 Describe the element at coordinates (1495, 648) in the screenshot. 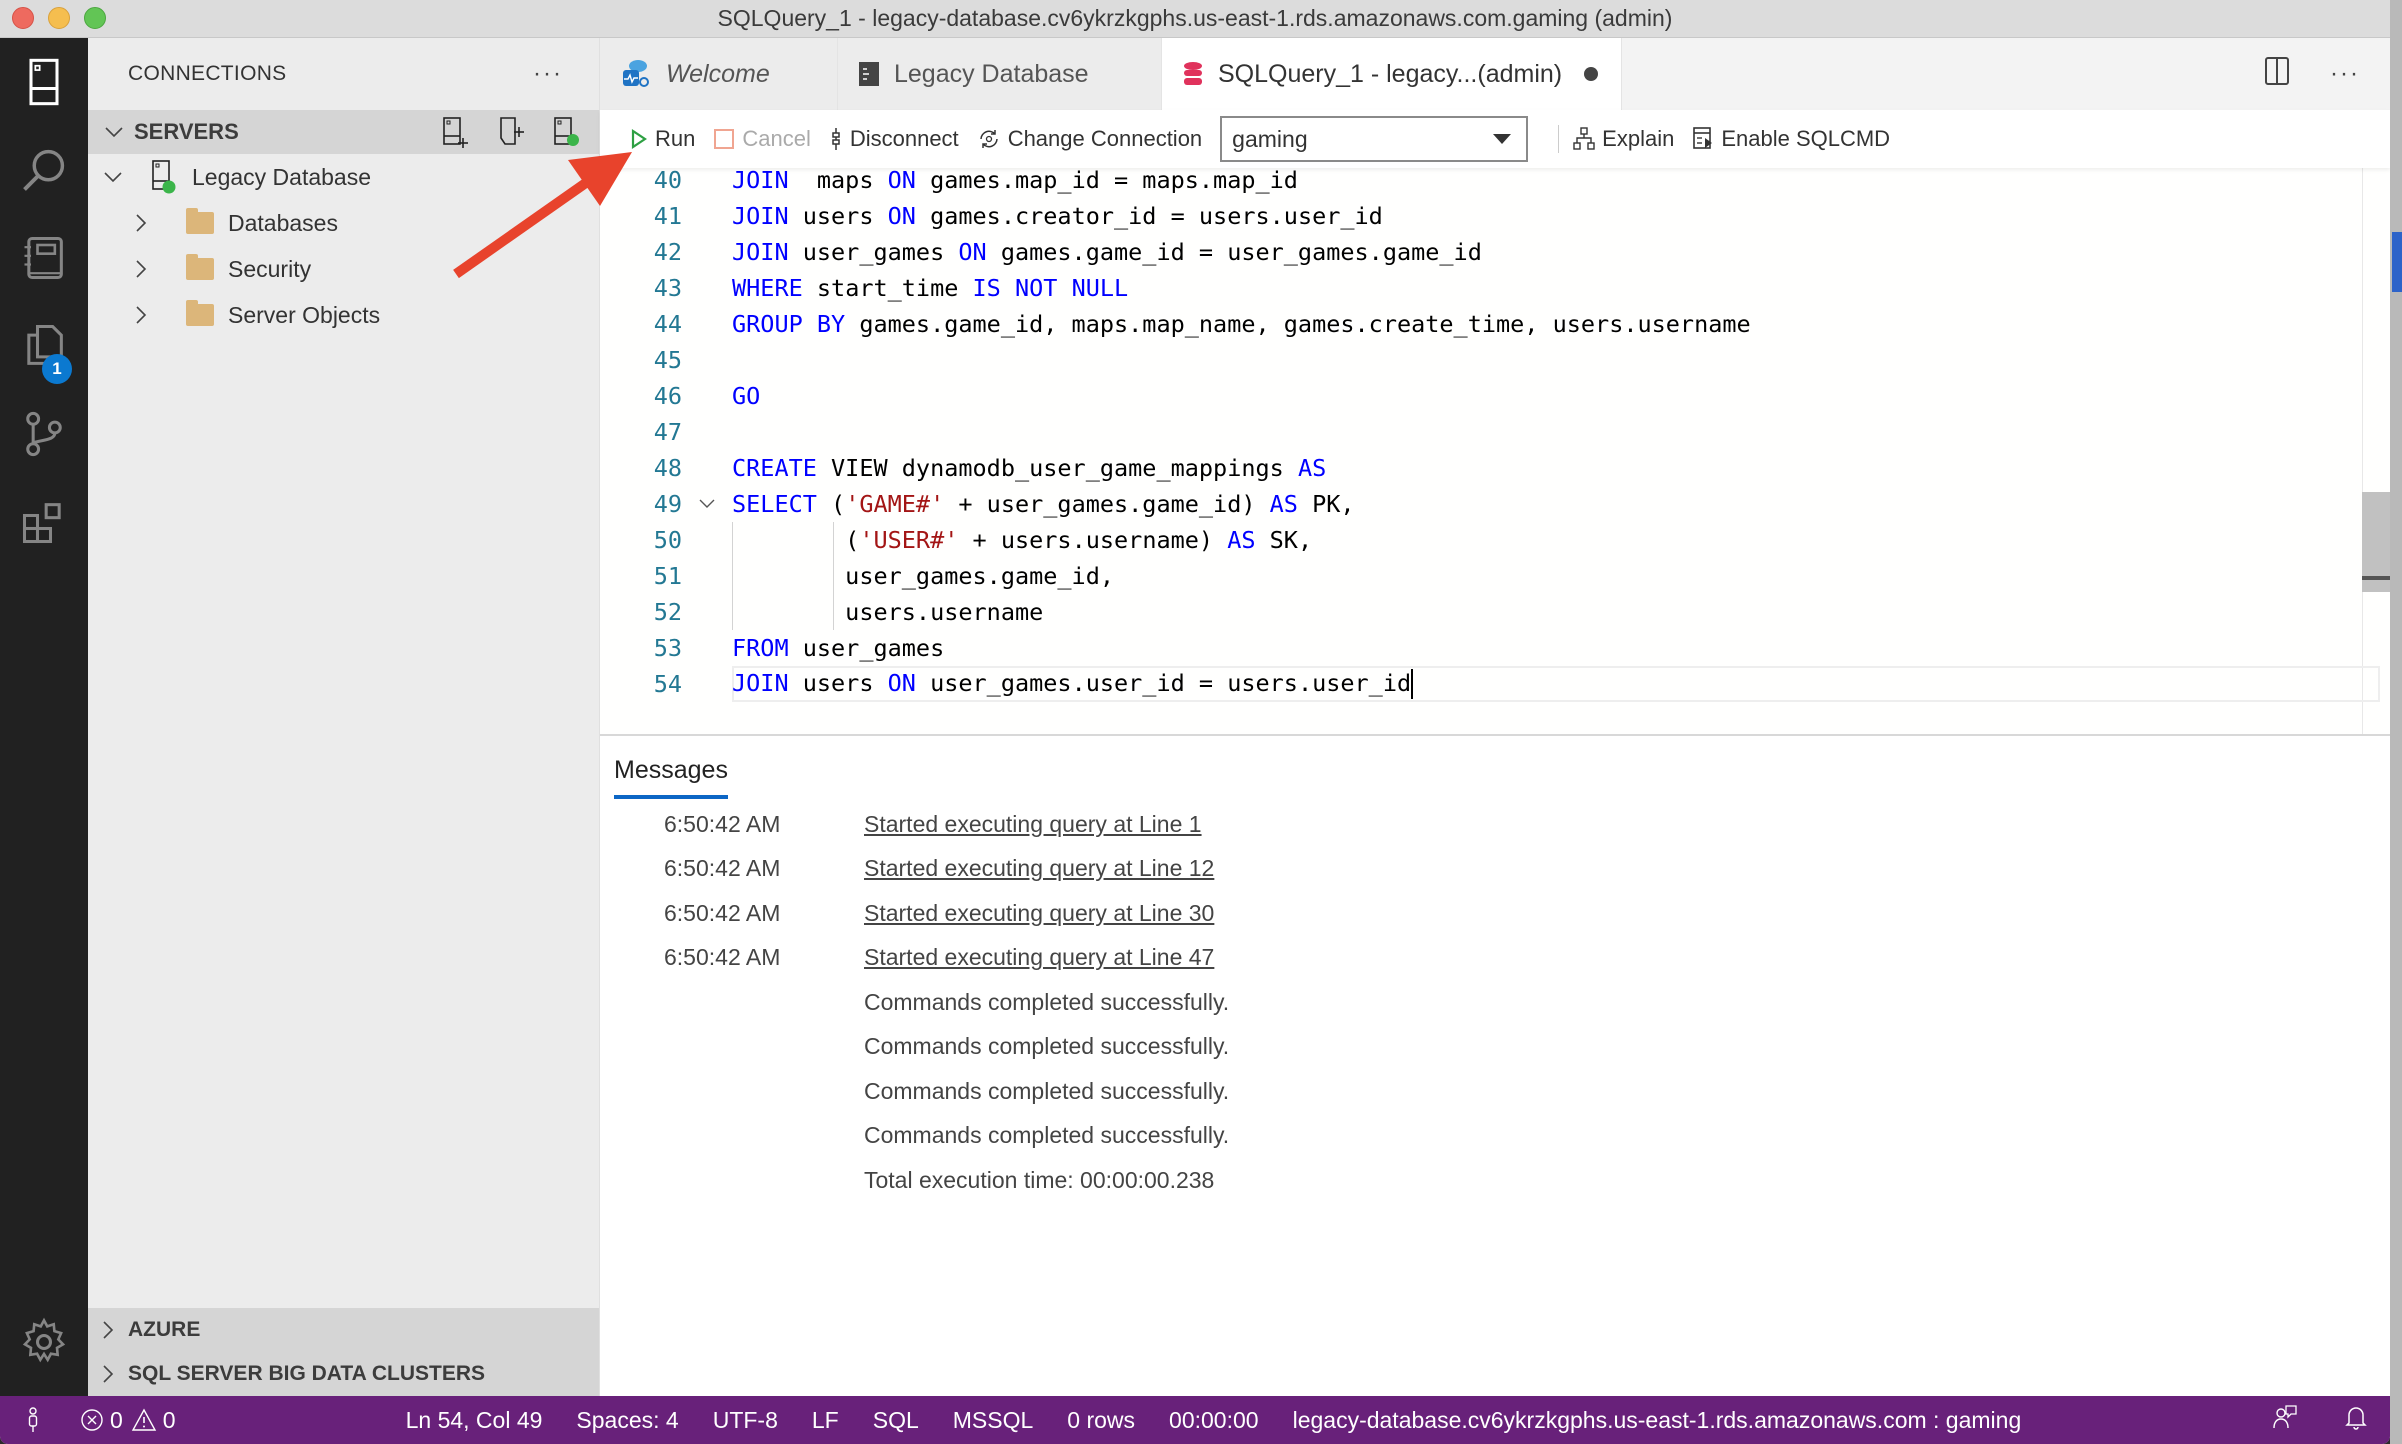

I see `code-line: 53 FROM user_games` at that location.